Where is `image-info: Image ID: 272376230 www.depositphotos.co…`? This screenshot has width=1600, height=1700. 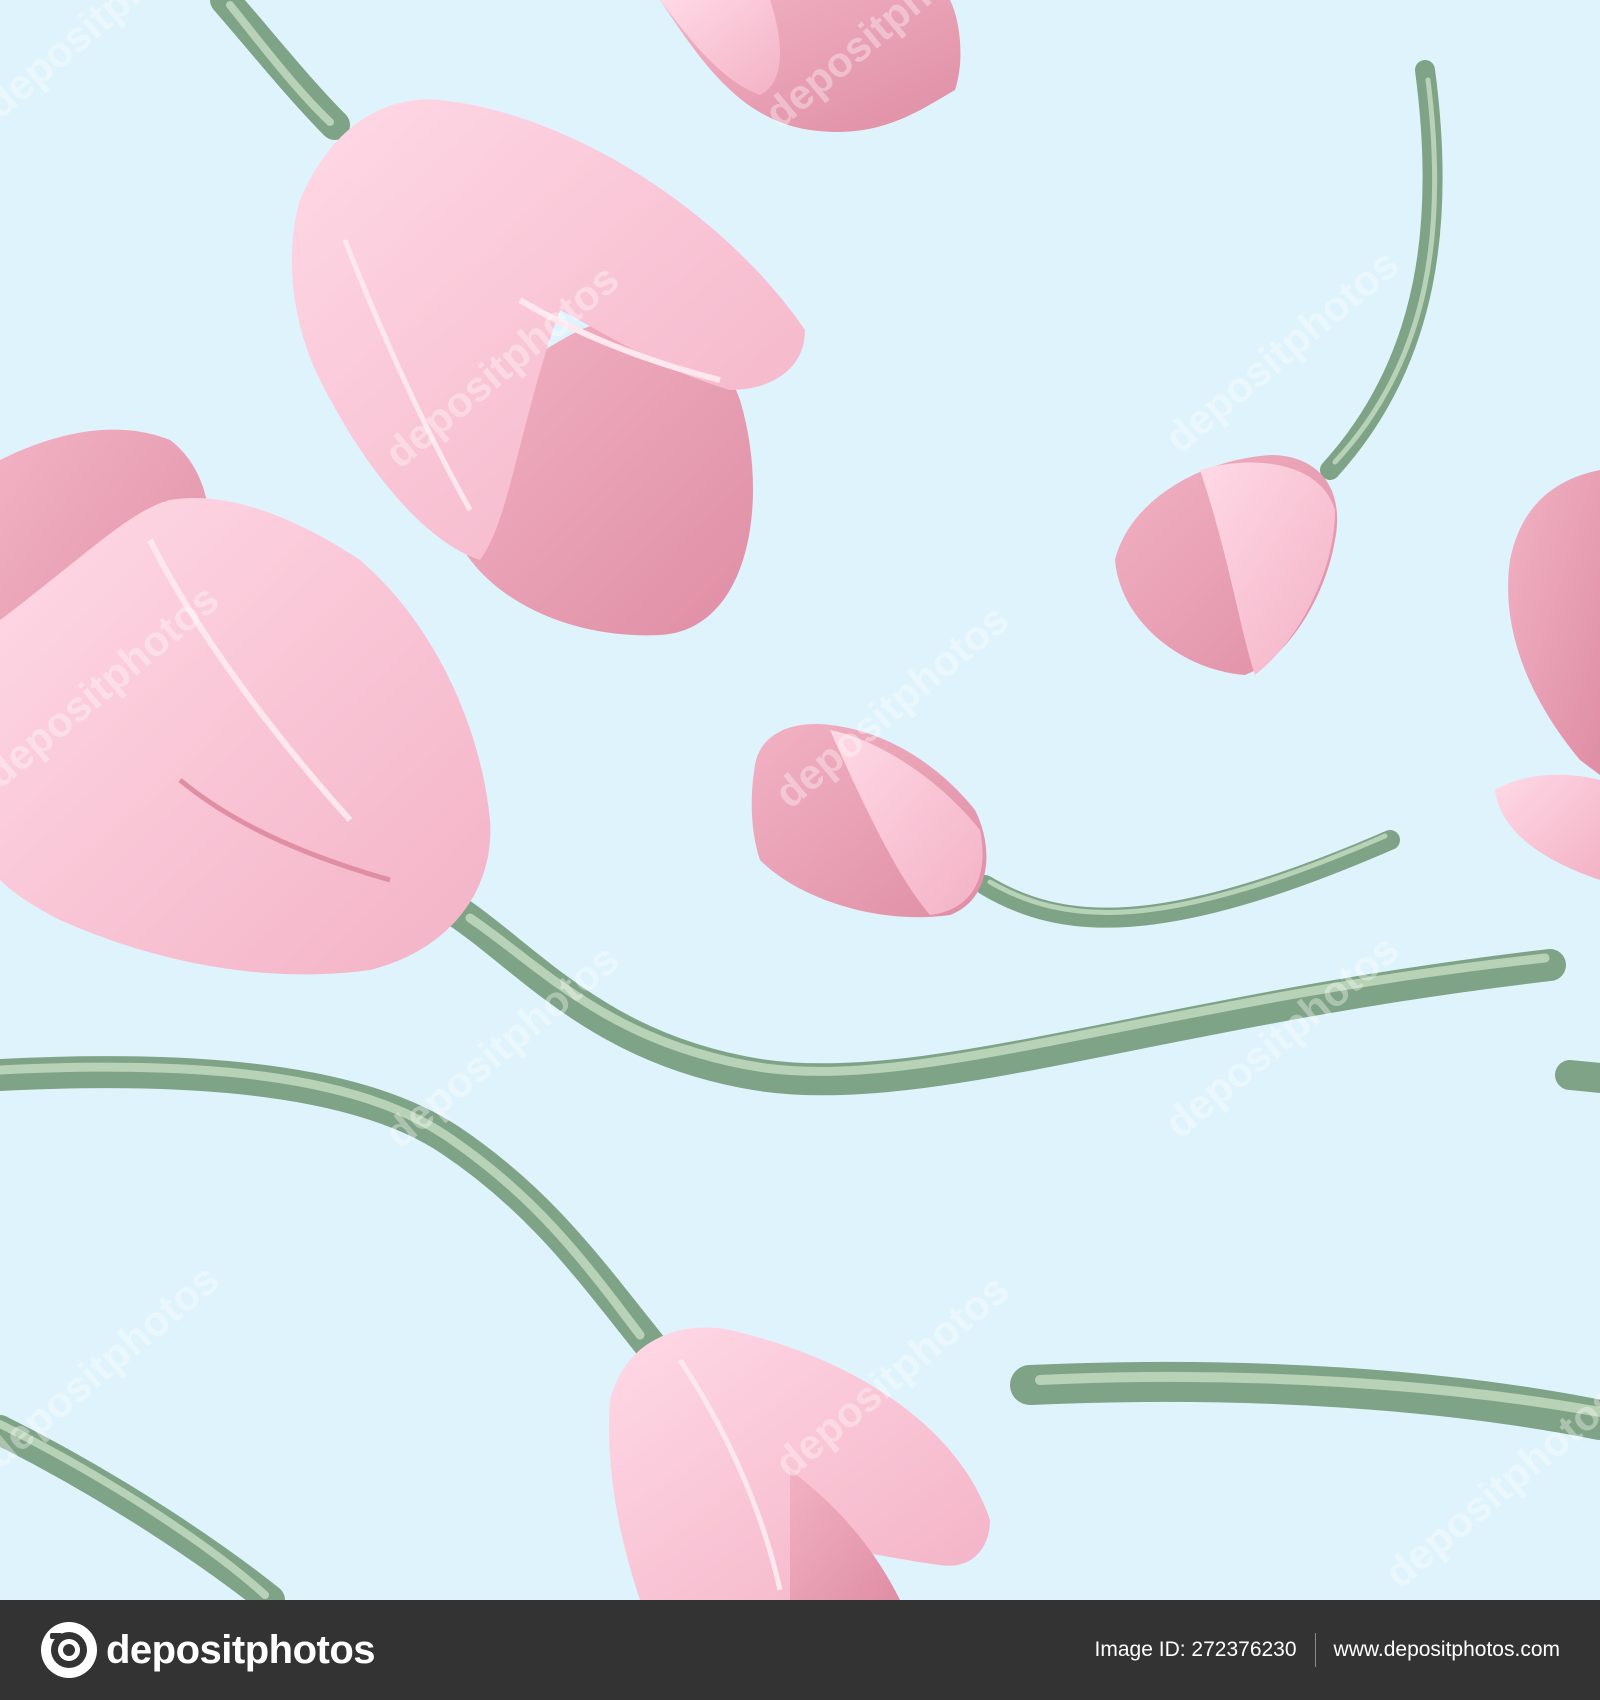
image-info: Image ID: 272376230 www.depositphotos.co… is located at coordinates (1327, 1650).